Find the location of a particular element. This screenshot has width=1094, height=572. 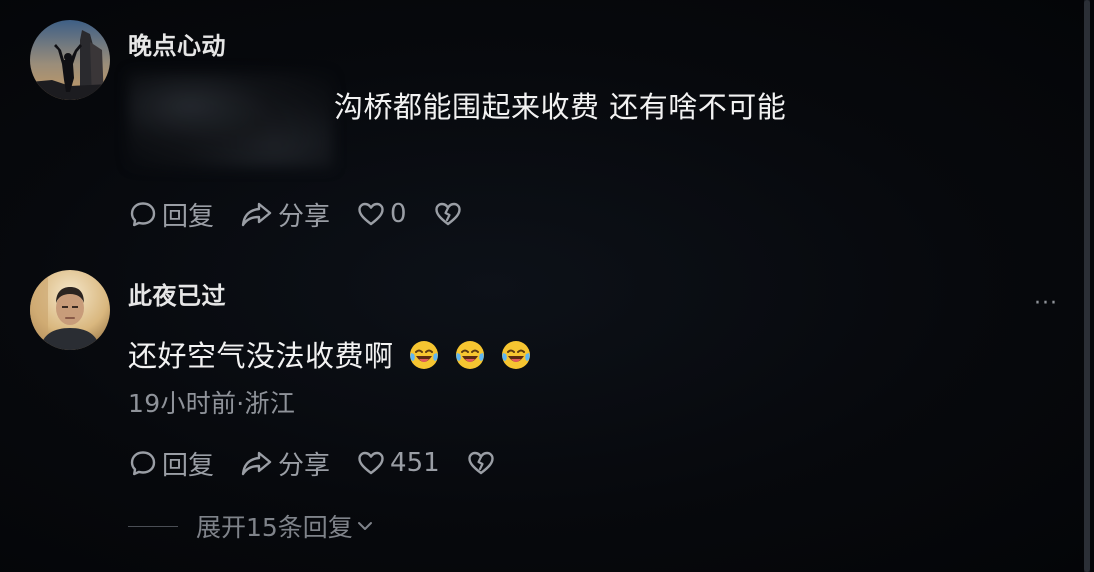

expand-replies-label: 展开15条回复 is located at coordinates (274, 527).